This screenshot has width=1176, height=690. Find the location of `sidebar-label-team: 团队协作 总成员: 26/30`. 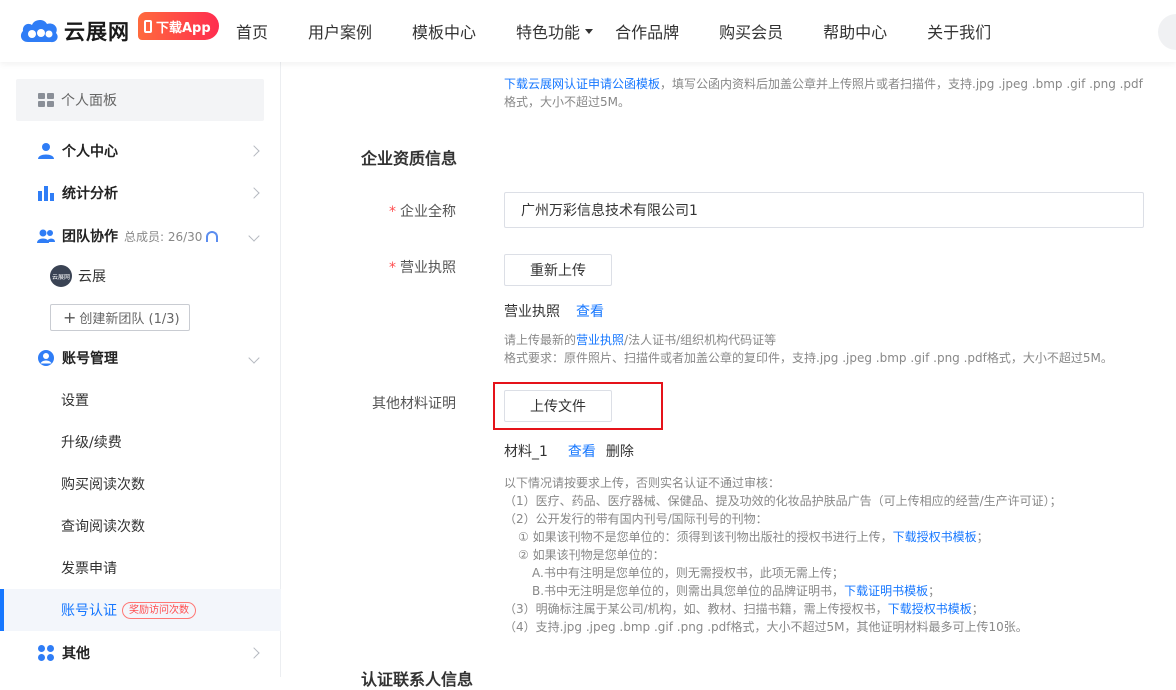

sidebar-label-team: 团队协作 总成员: 26/30 is located at coordinates (140, 236).